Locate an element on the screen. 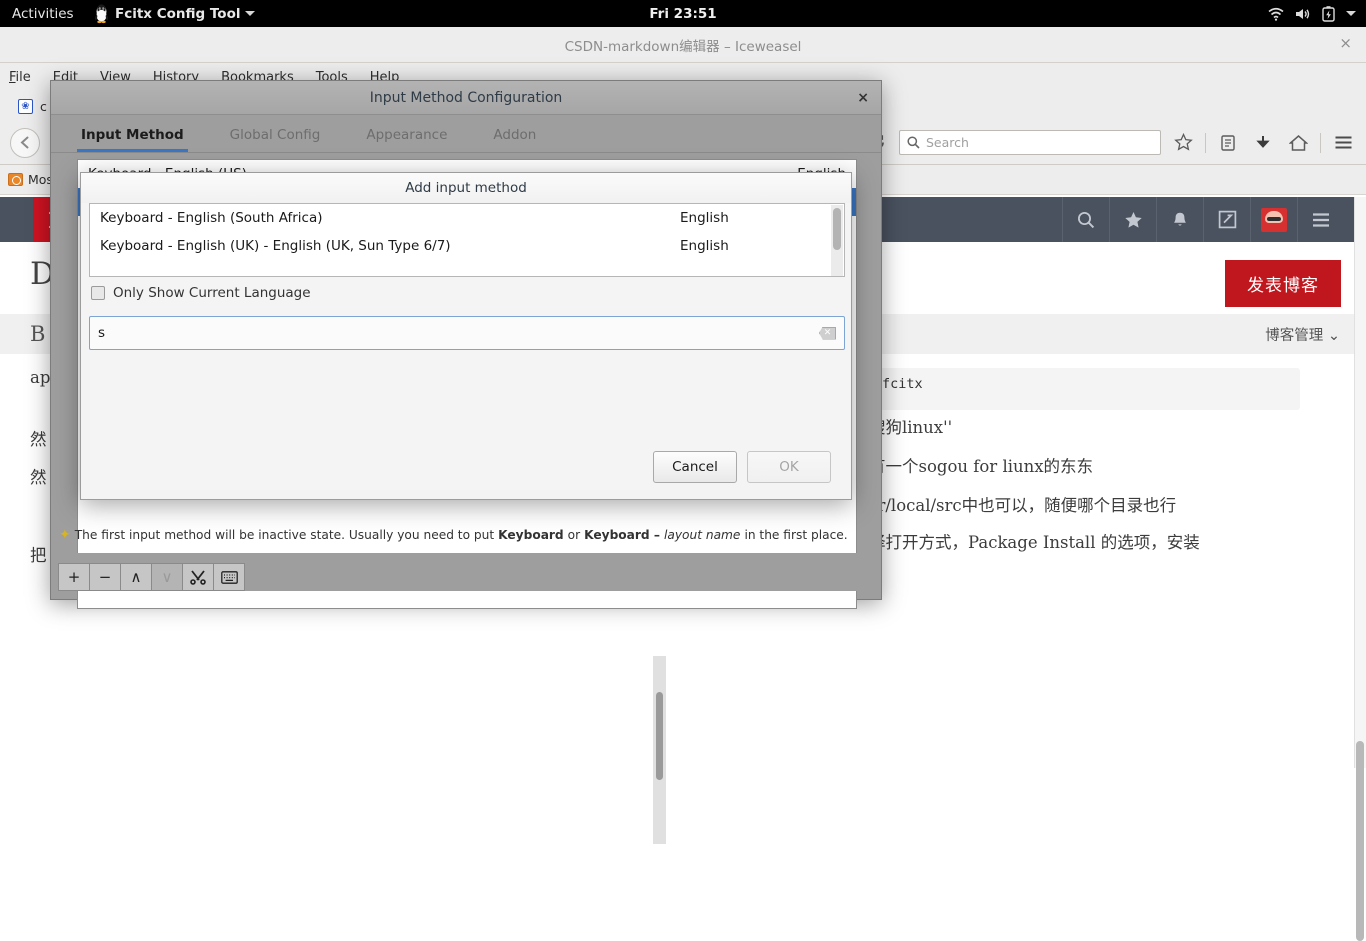 This screenshot has width=1366, height=941. tray-caret-down-icon is located at coordinates (1351, 13).